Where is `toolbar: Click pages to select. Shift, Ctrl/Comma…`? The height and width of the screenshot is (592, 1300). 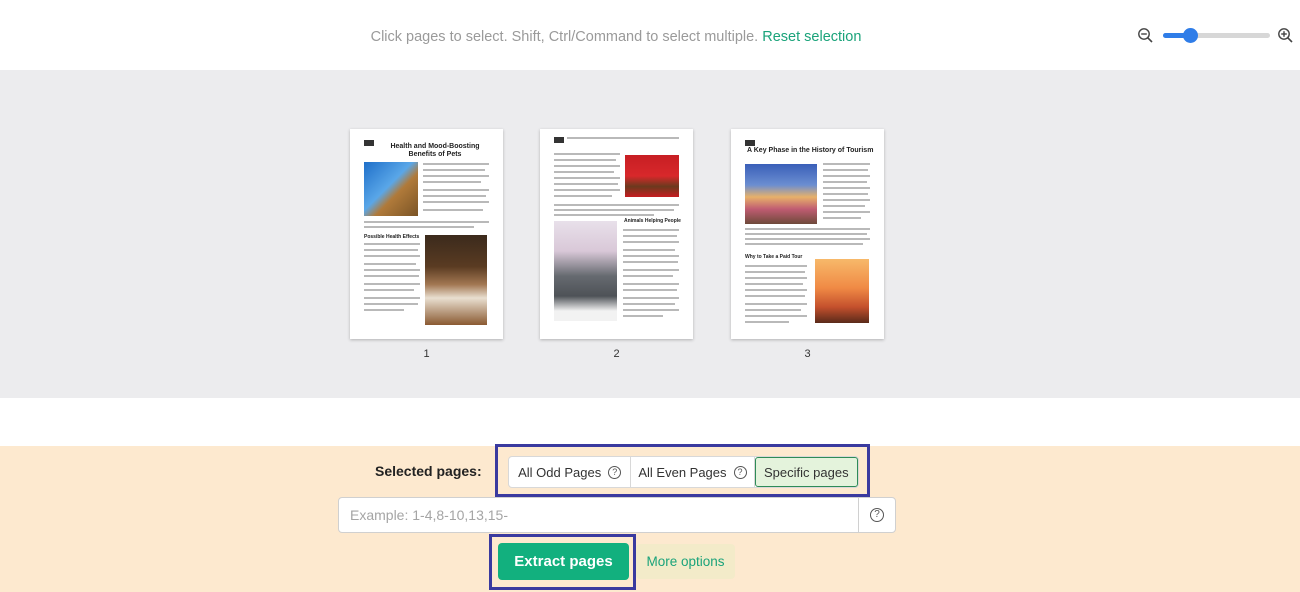
toolbar: Click pages to select. Shift, Ctrl/Comma… is located at coordinates (650, 35).